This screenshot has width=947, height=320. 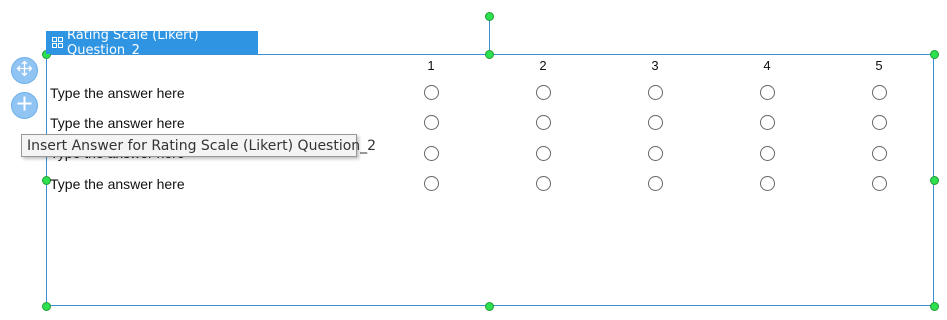 I want to click on question-title: Rating Scale (Likert) Question_2, so click(x=133, y=42).